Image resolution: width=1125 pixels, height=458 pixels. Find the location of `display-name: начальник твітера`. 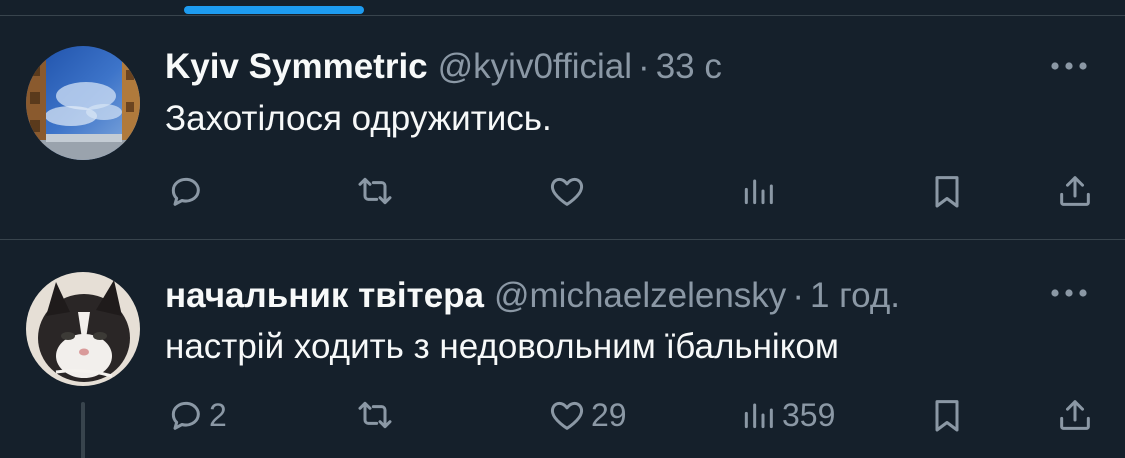

display-name: начальник твітера is located at coordinates (324, 295).